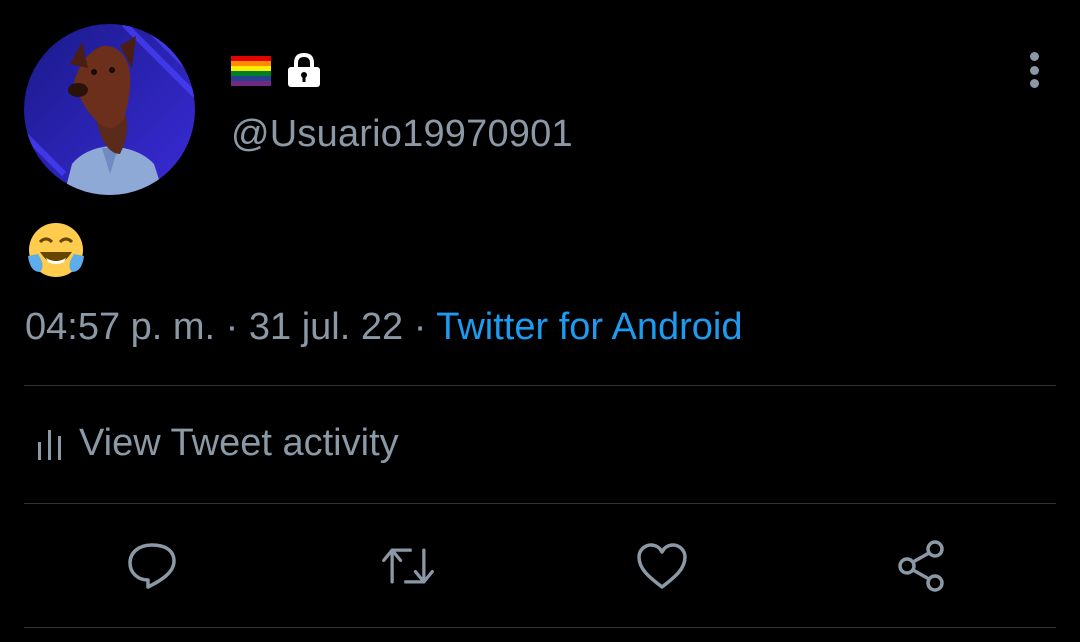 This screenshot has height=642, width=1080. What do you see at coordinates (402, 134) in the screenshot?
I see `user-handle: @Usuario19970901` at bounding box center [402, 134].